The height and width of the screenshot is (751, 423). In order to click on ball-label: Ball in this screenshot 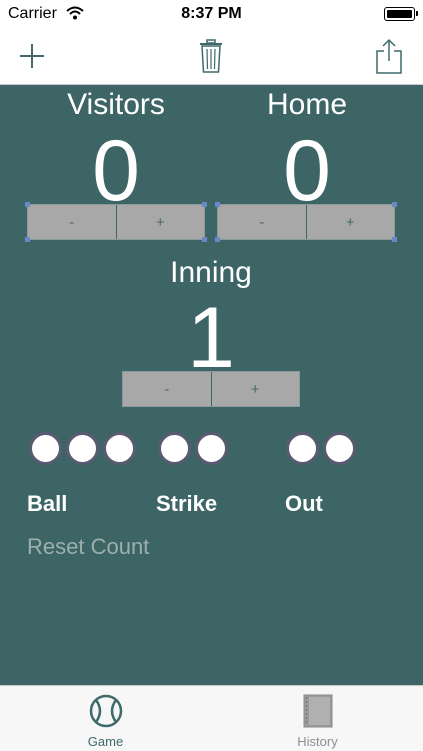, I will do `click(47, 503)`.